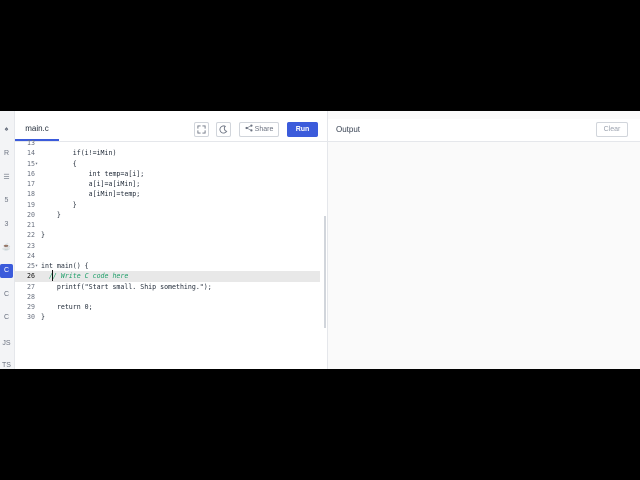  What do you see at coordinates (169, 307) in the screenshot?
I see `code-line: 29 return 0;` at bounding box center [169, 307].